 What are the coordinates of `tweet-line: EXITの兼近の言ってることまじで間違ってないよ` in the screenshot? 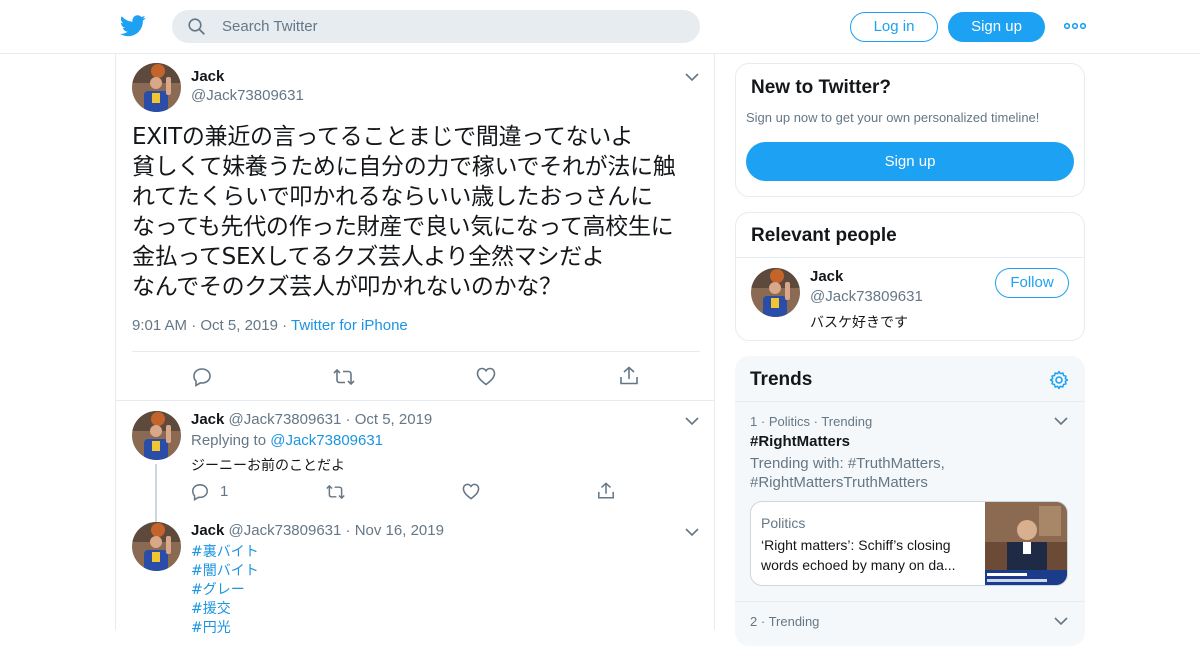 It's located at (383, 137).